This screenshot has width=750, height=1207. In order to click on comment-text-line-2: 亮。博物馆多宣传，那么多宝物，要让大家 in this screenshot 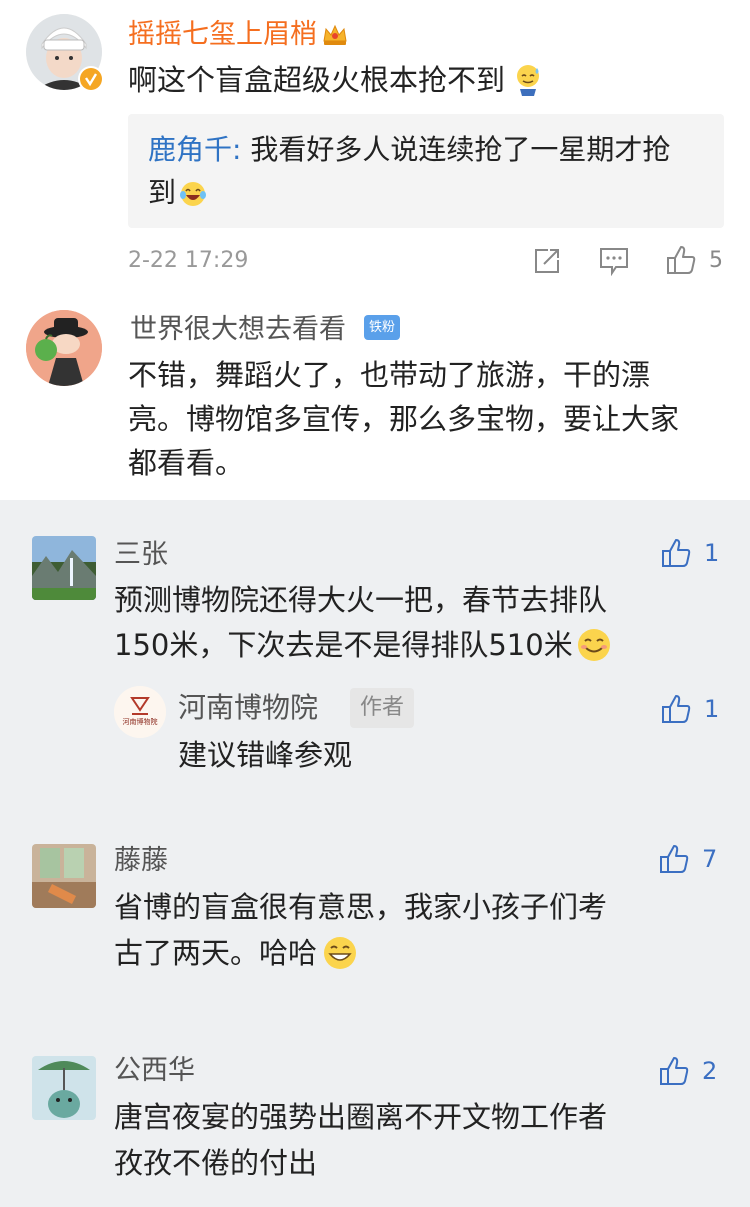, I will do `click(404, 419)`.